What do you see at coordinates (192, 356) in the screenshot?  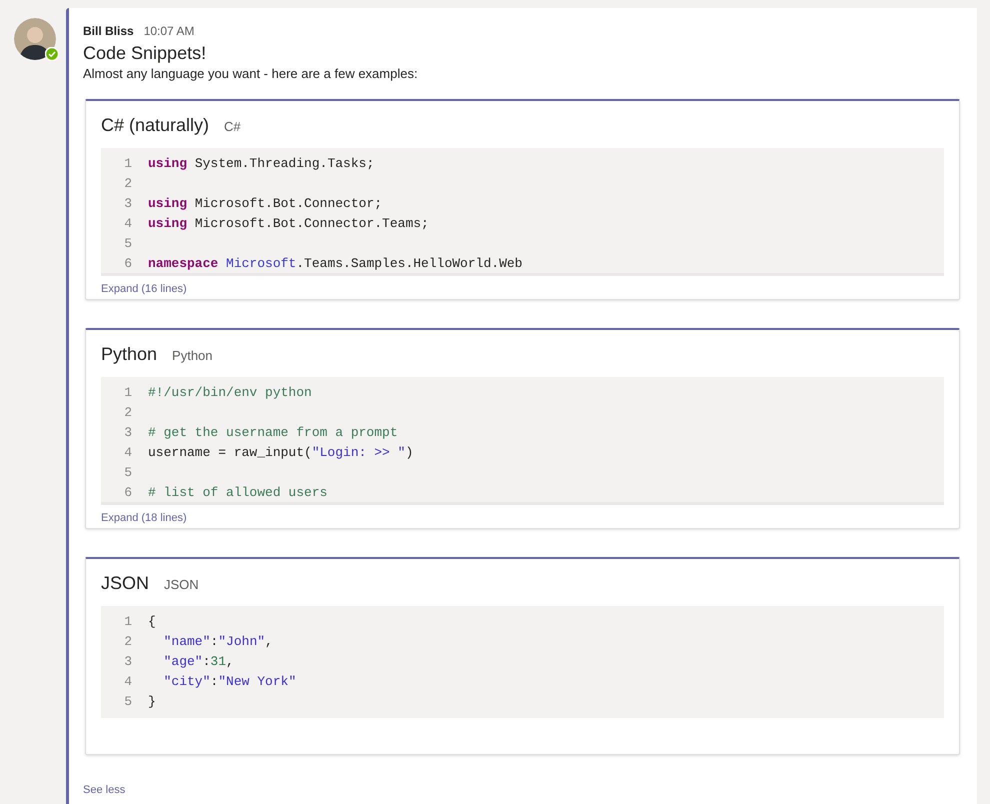 I see `snippet-language: Python` at bounding box center [192, 356].